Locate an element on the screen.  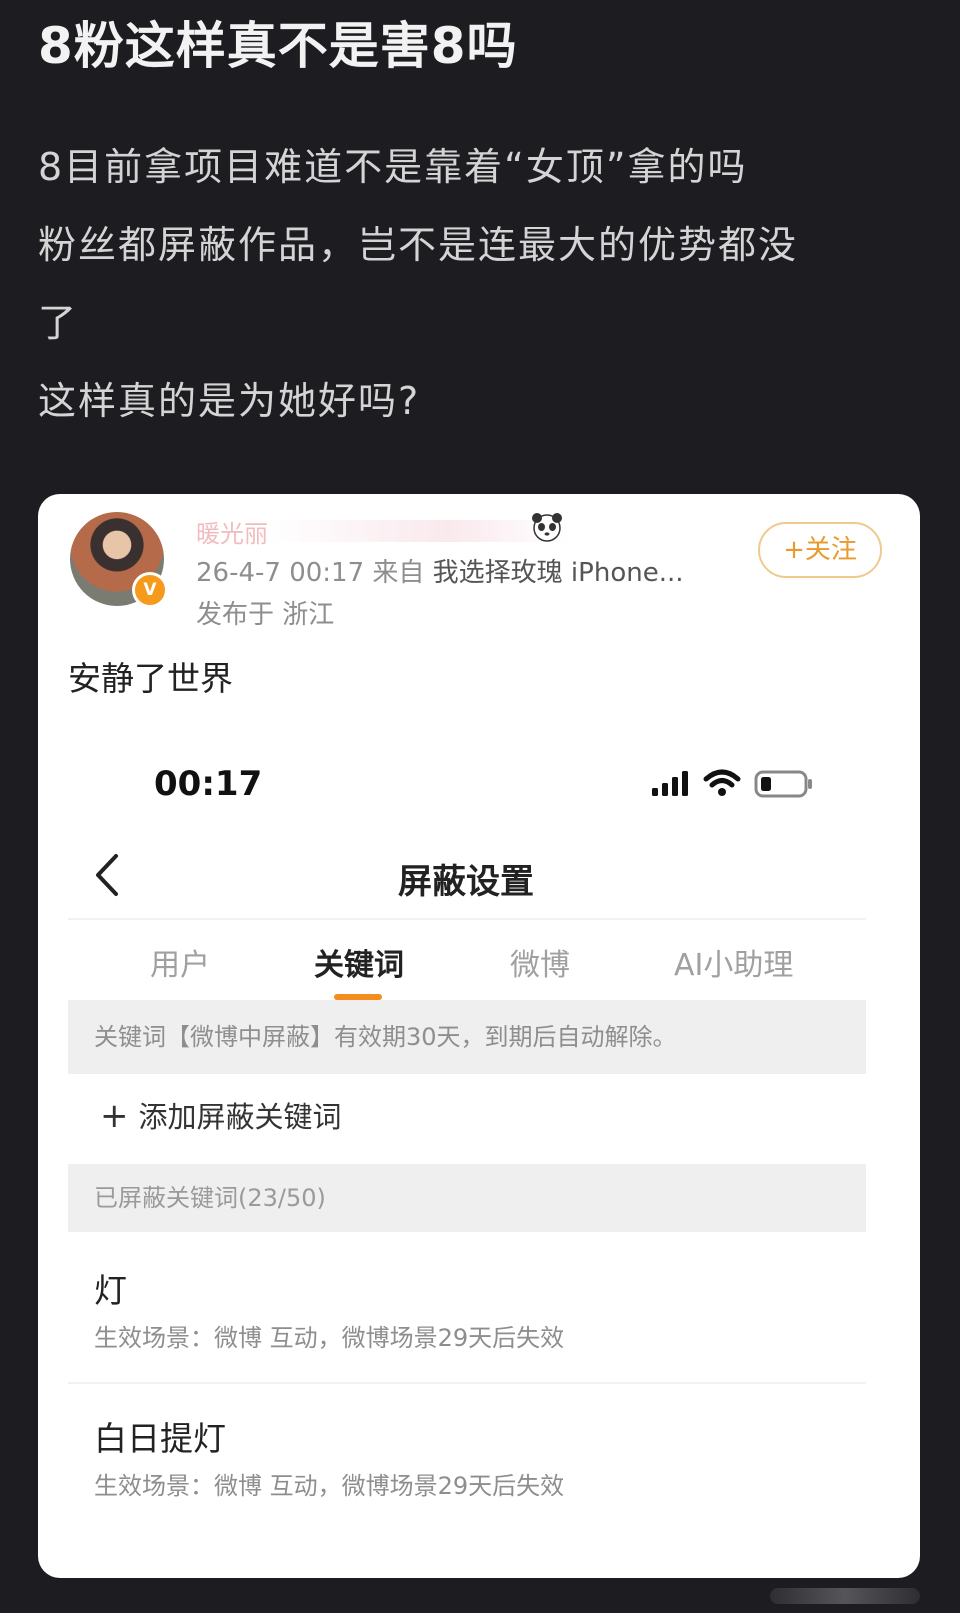
post-from-label: 来自 is located at coordinates (398, 573).